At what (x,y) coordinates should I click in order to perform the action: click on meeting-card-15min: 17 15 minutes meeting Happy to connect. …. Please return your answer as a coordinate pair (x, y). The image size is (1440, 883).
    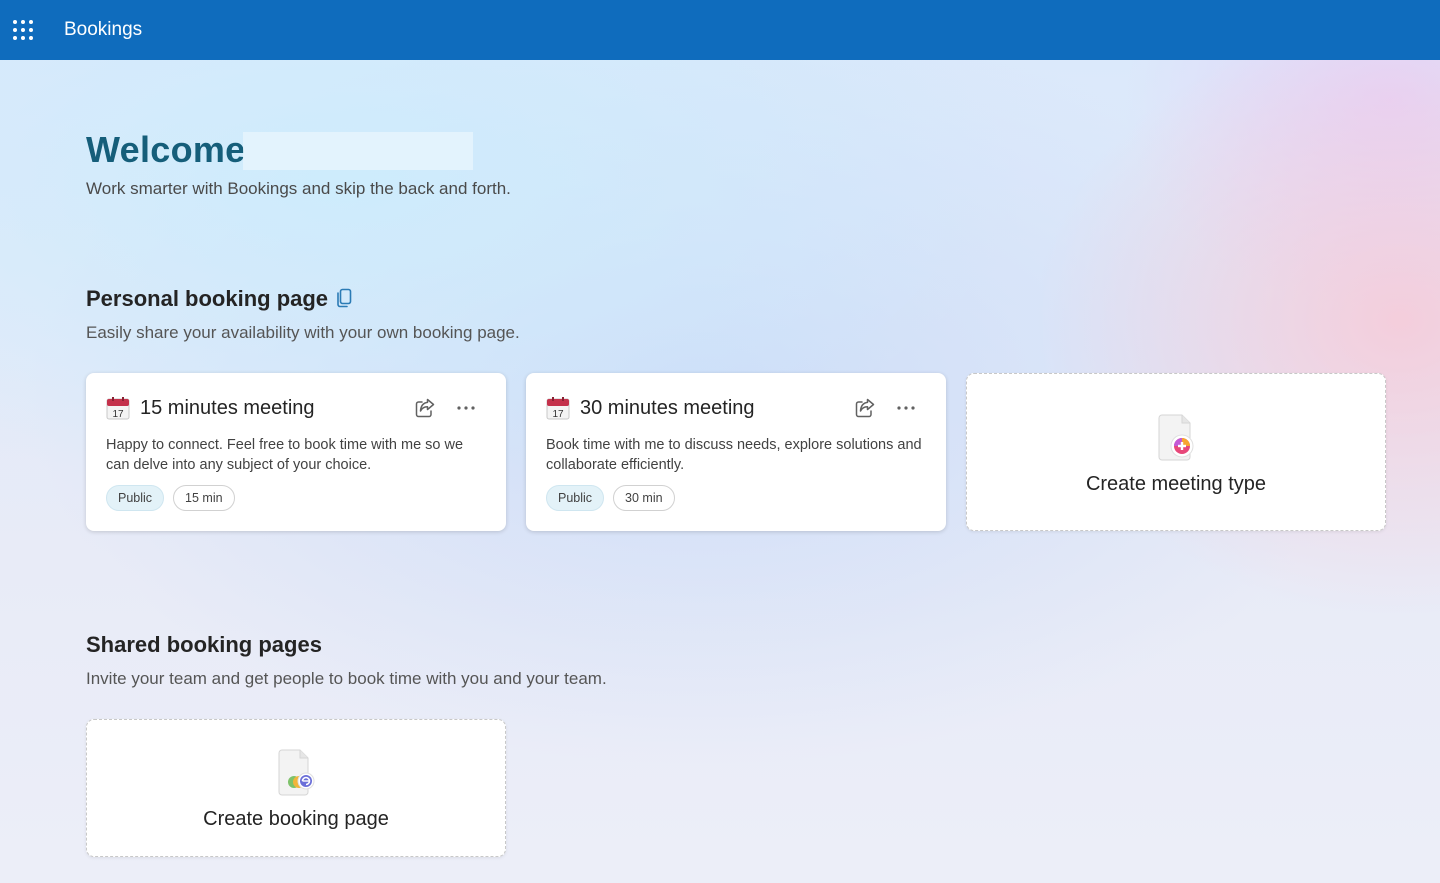
    Looking at the image, I should click on (296, 452).